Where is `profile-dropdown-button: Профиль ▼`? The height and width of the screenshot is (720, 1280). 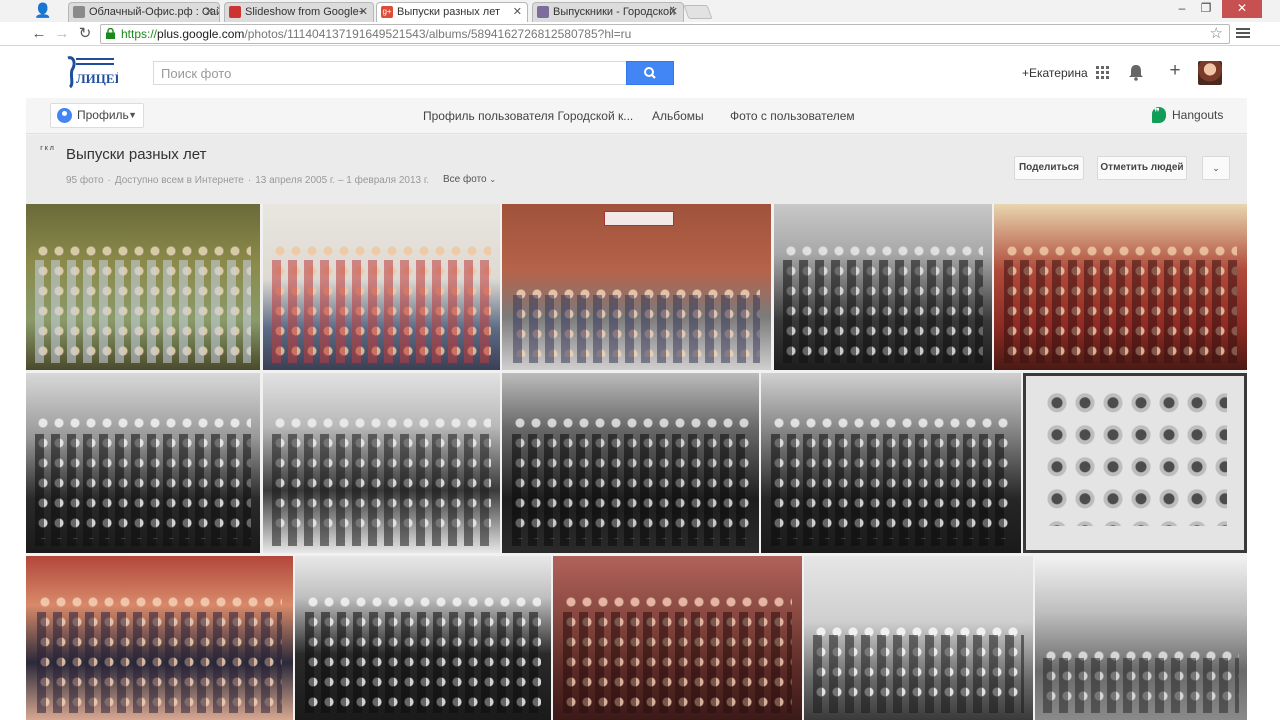
profile-dropdown-button: Профиль ▼ is located at coordinates (97, 115).